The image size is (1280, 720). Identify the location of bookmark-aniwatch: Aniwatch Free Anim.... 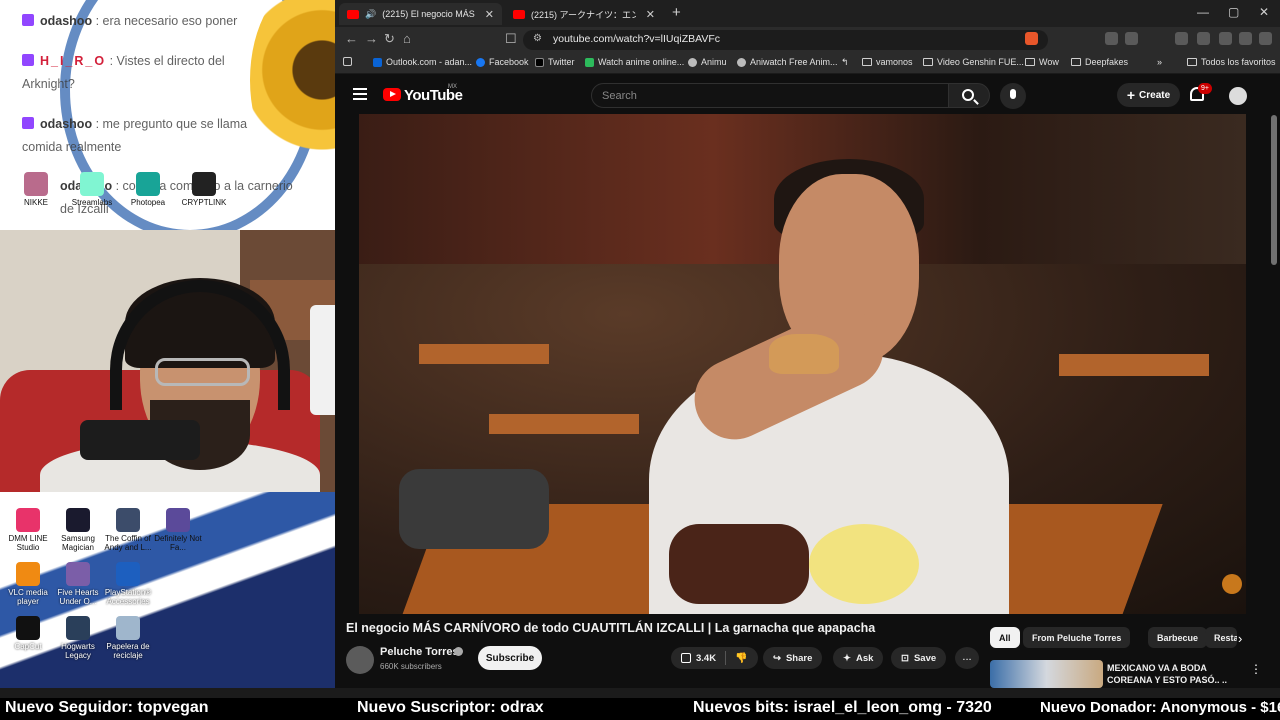
(787, 62).